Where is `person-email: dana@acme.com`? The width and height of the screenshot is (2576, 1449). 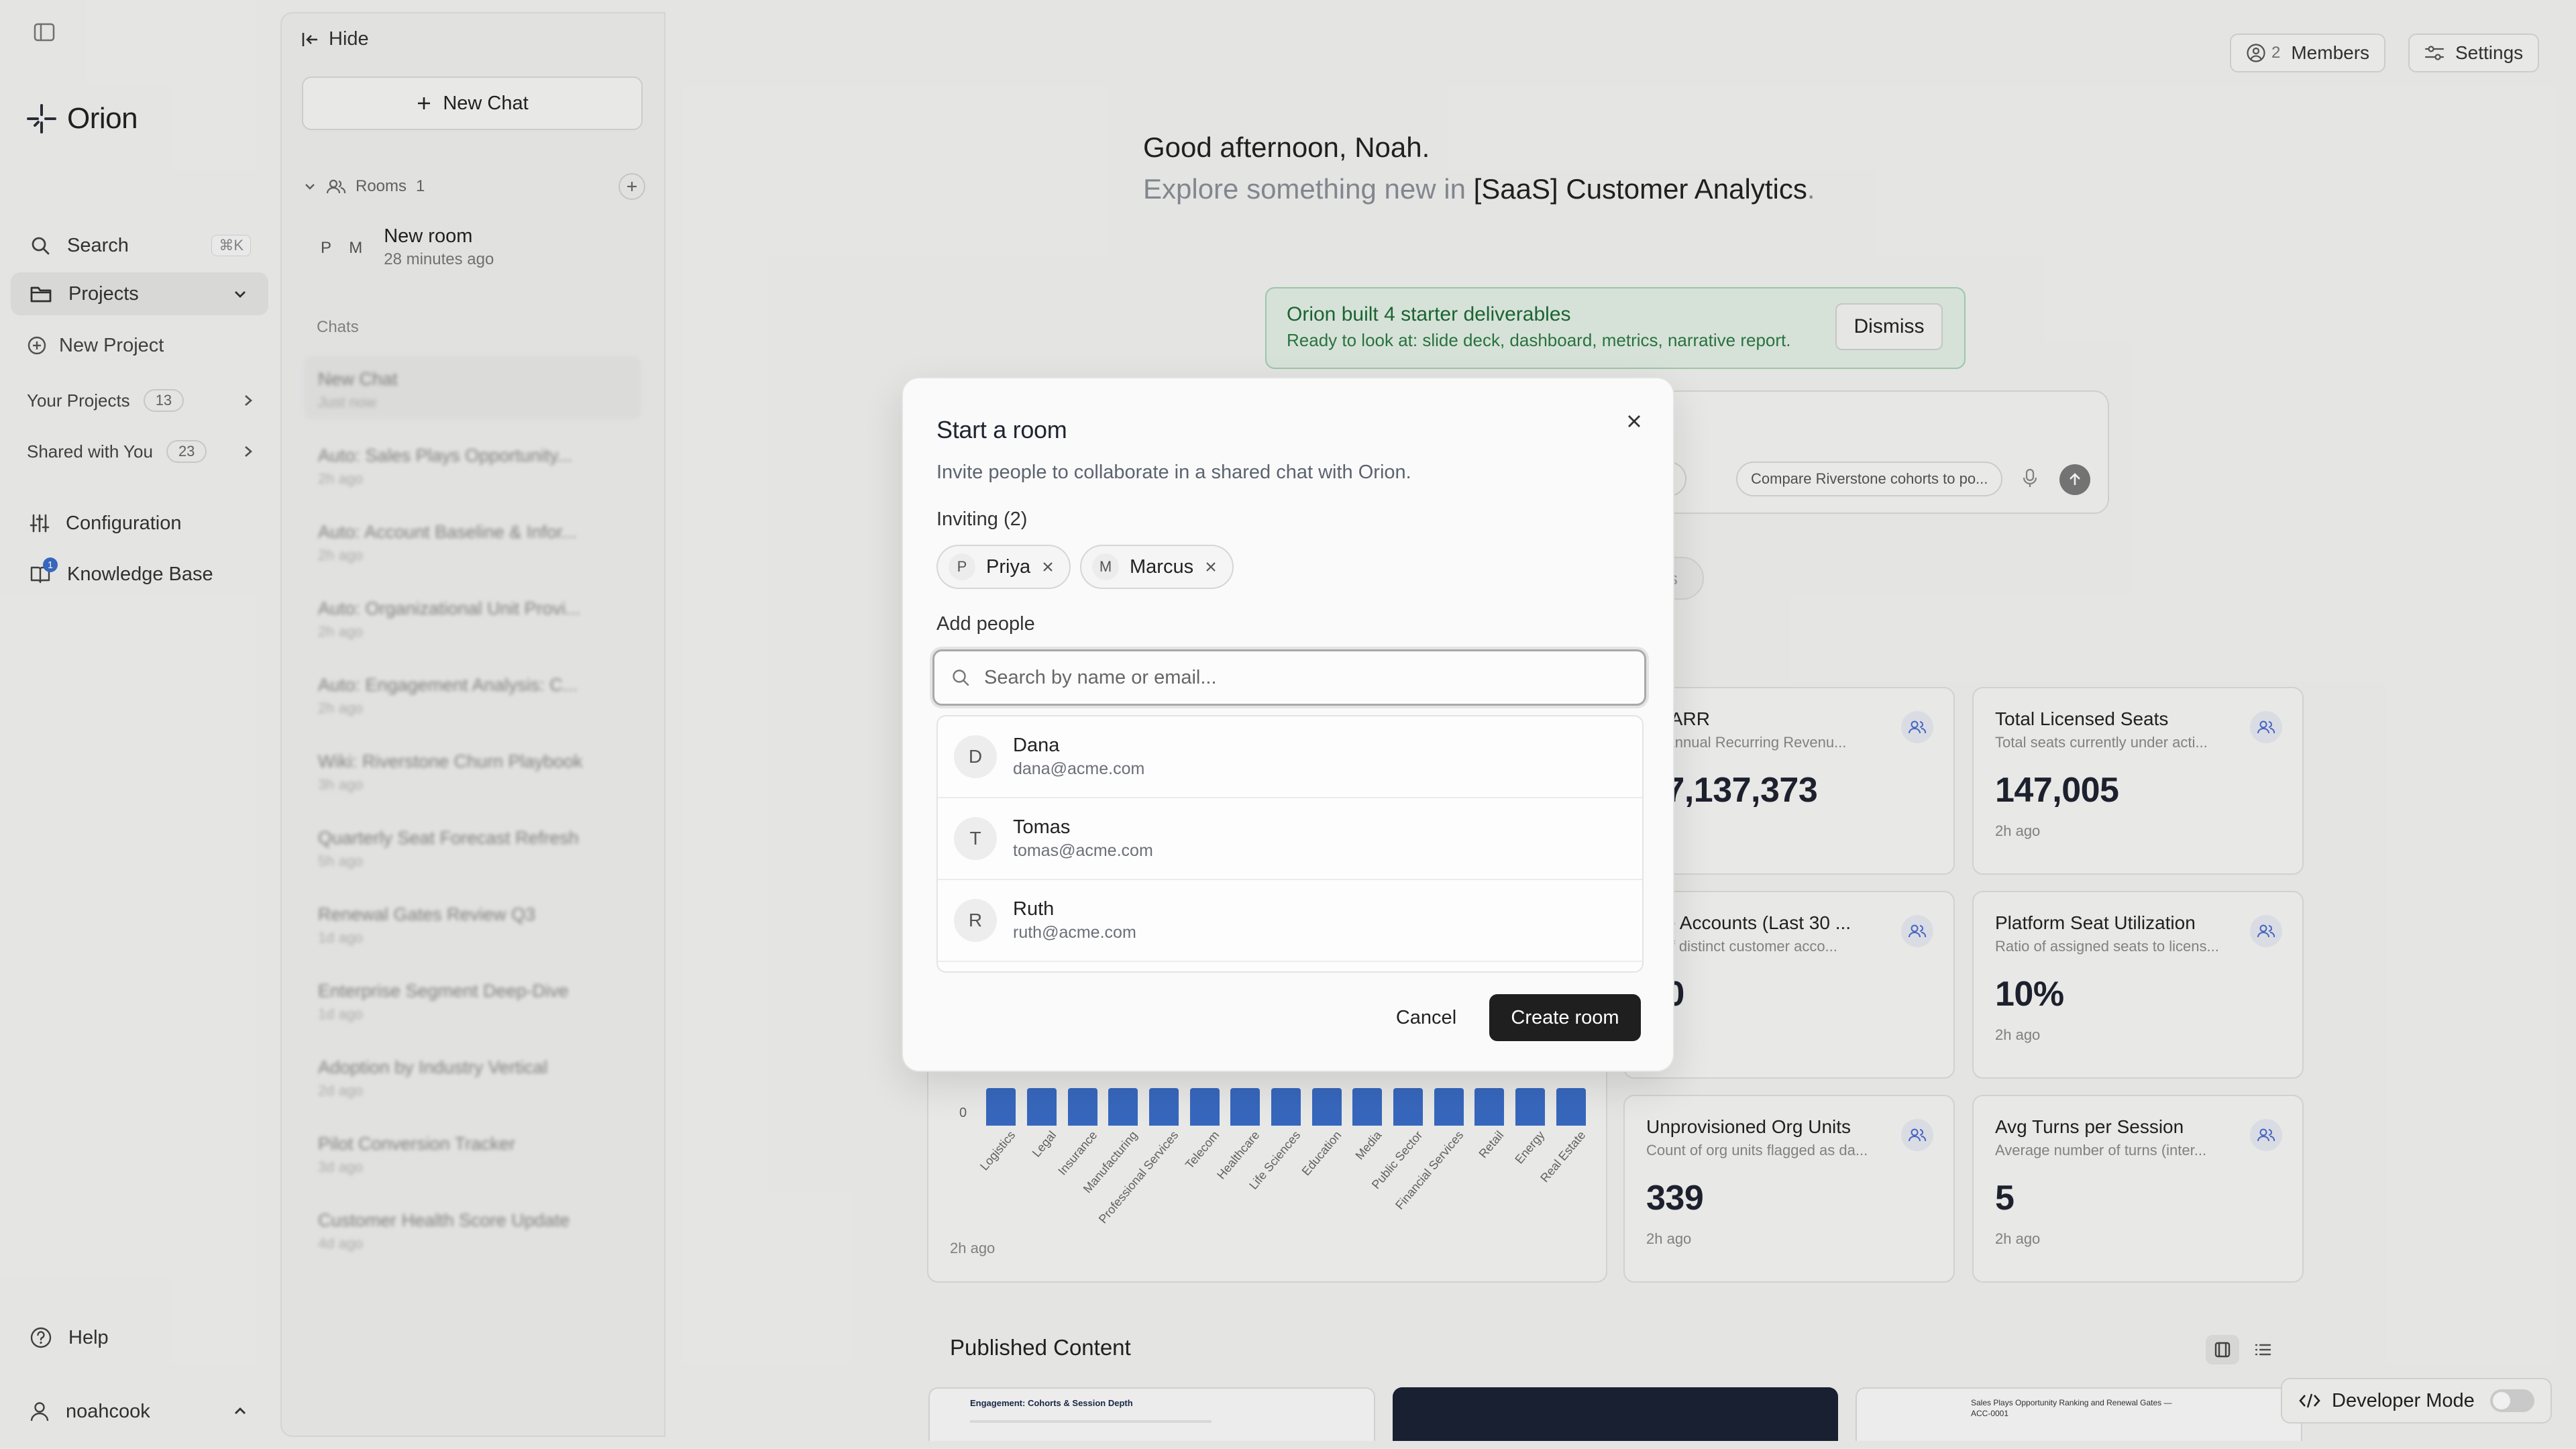 person-email: dana@acme.com is located at coordinates (1079, 768).